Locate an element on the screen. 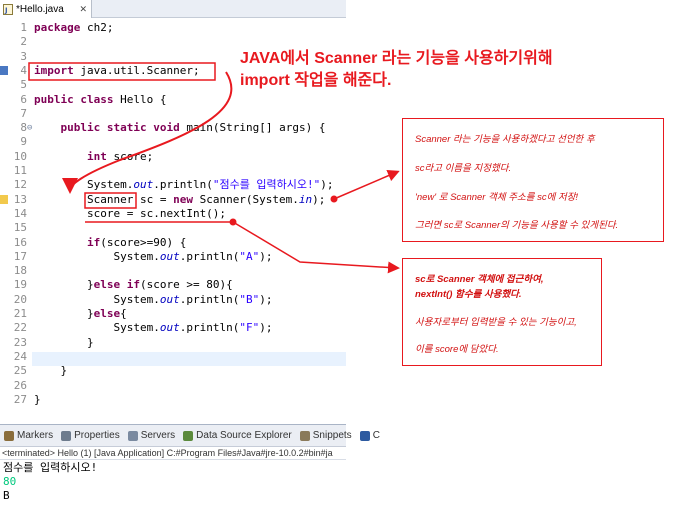 The width and height of the screenshot is (683, 510). editor-tab-bar: J *Hello.java ✕ is located at coordinates (173, 9).